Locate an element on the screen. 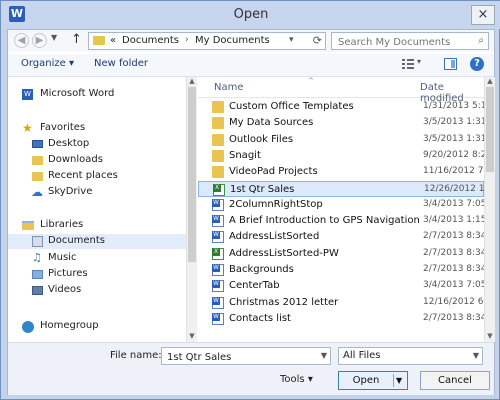 The width and height of the screenshot is (500, 400). address-row: ◀ ▶ ▼ ↑ « Documents › My Documents ▾ ⟳ ⌕ is located at coordinates (251, 41).